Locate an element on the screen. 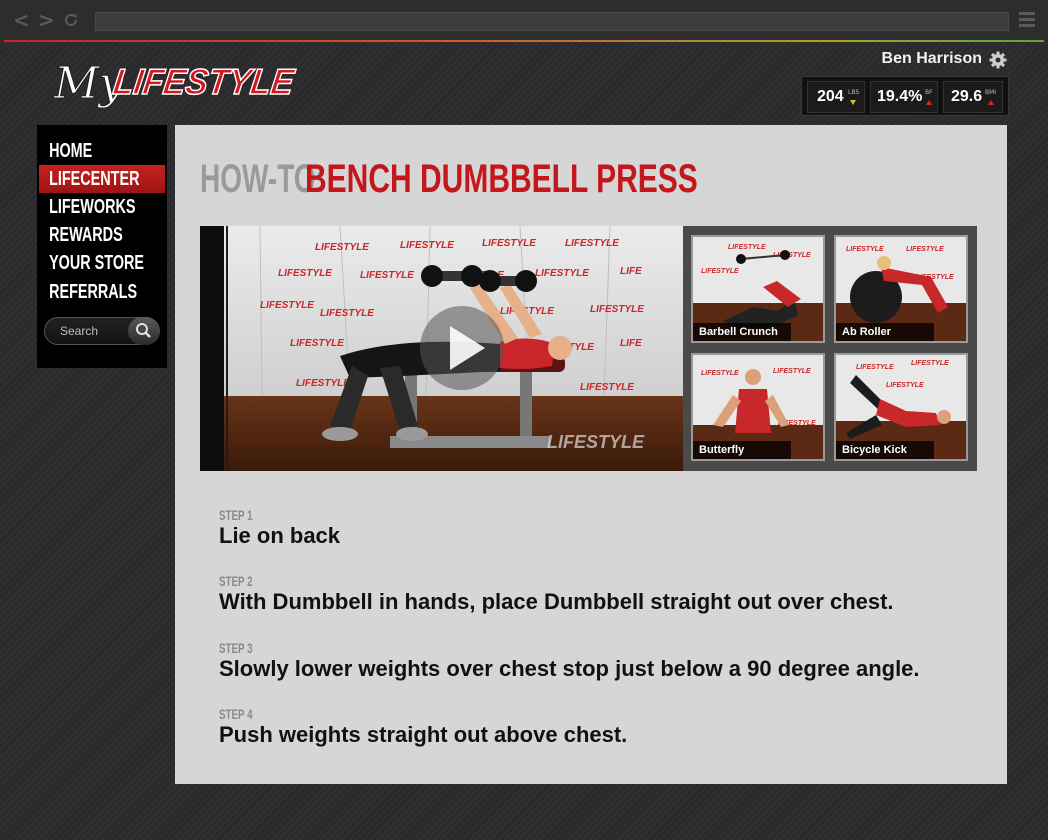 The width and height of the screenshot is (1048, 840). weight-unit: LBS is located at coordinates (854, 92).